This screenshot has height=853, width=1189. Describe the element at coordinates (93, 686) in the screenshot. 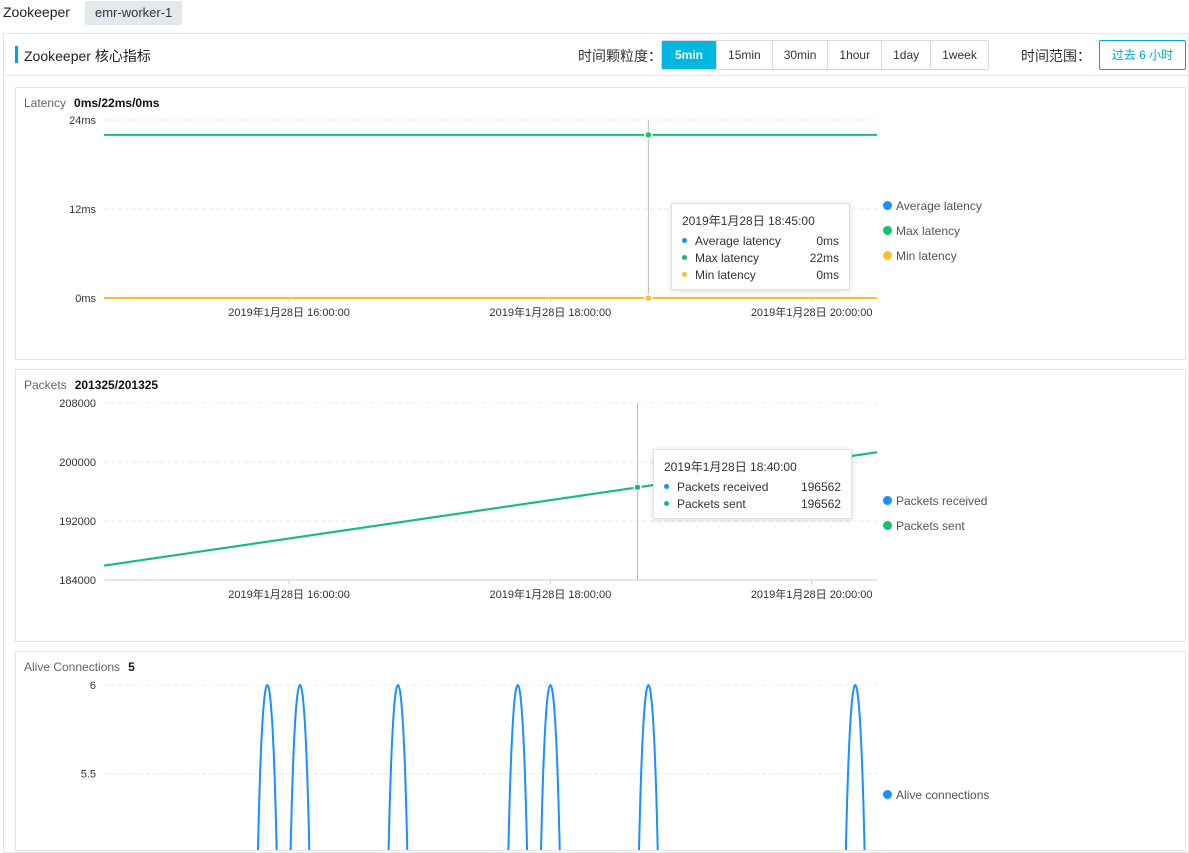

I see `y-tick-label: 6` at that location.